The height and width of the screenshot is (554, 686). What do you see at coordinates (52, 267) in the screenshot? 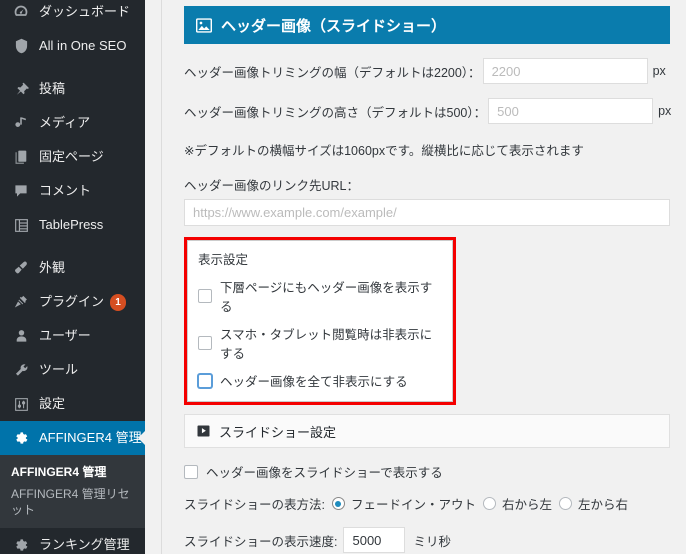
I see `sidebar-item-label: 外観` at bounding box center [52, 267].